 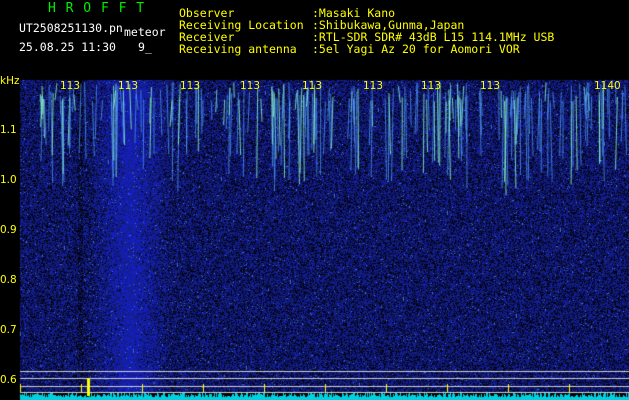 What do you see at coordinates (145, 47) in the screenshot?
I see `counter: 9_` at bounding box center [145, 47].